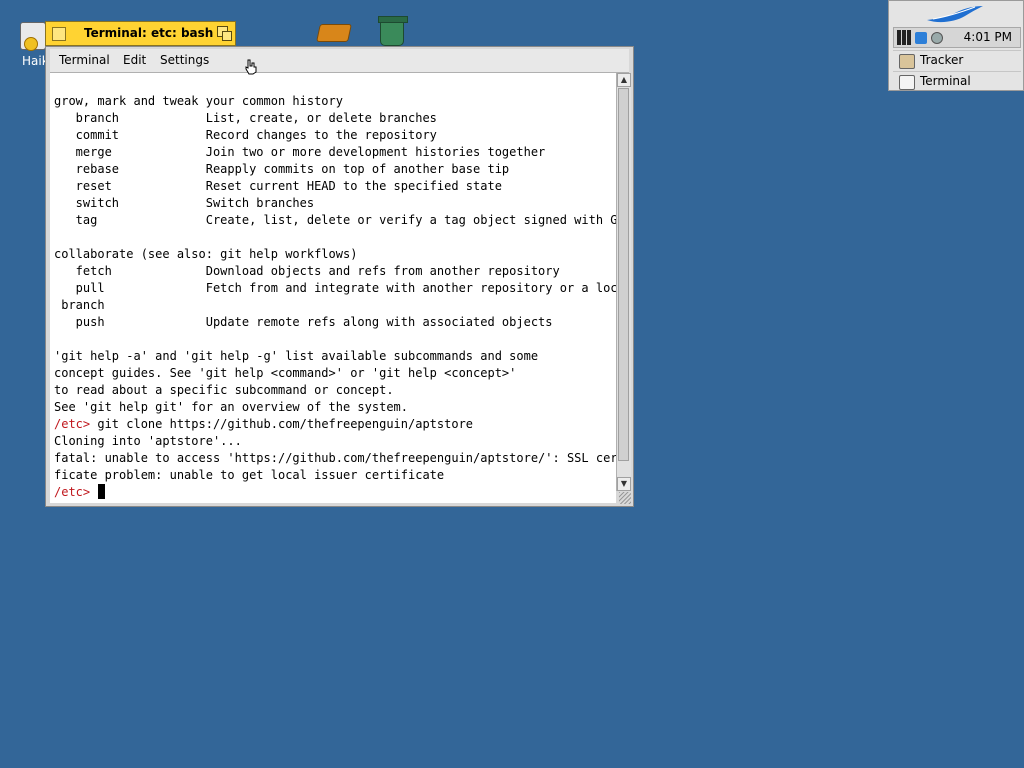 This screenshot has height=768, width=1024. Describe the element at coordinates (184, 60) in the screenshot. I see `menu-settings: Settings` at that location.